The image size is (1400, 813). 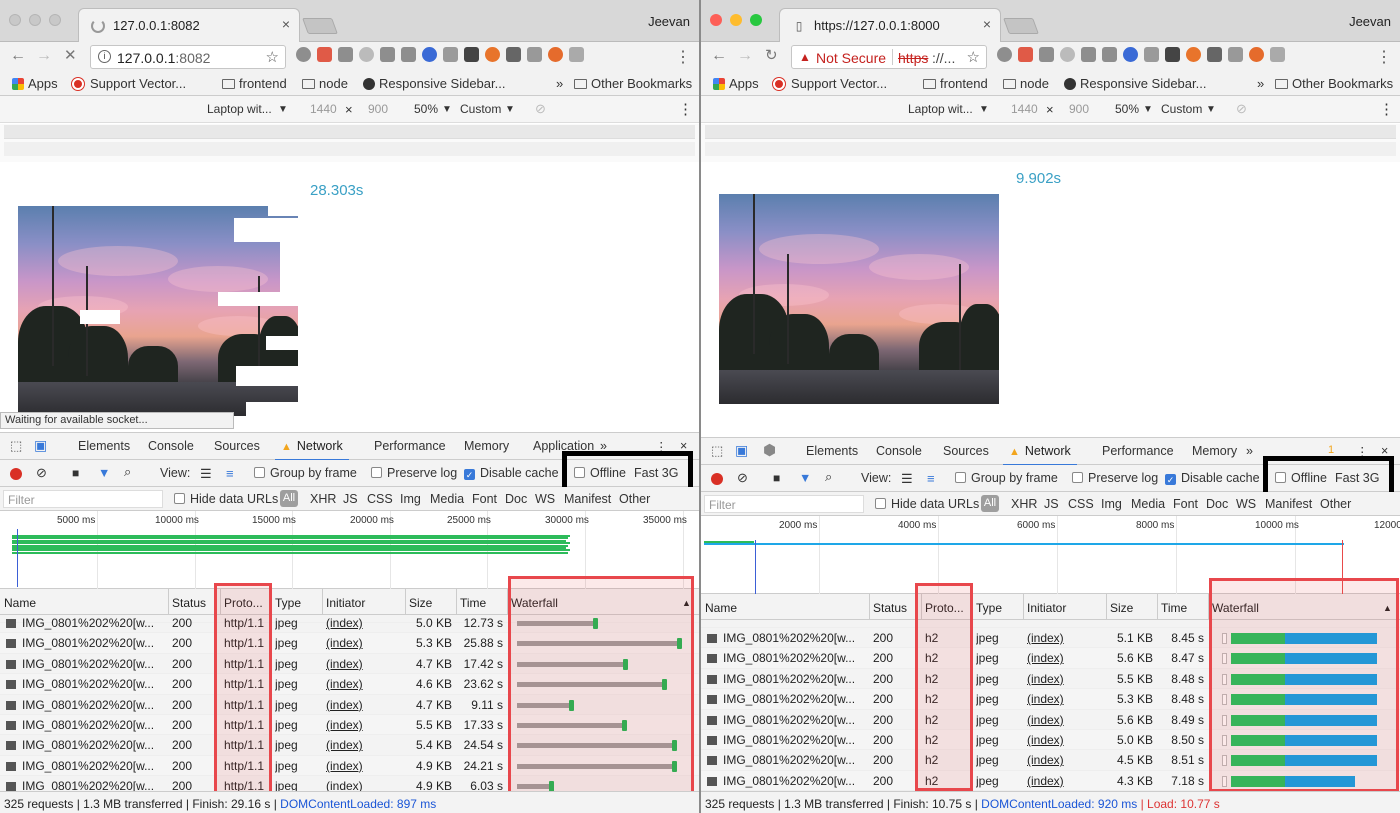 I want to click on filter-type-font: Font, so click(x=484, y=499).